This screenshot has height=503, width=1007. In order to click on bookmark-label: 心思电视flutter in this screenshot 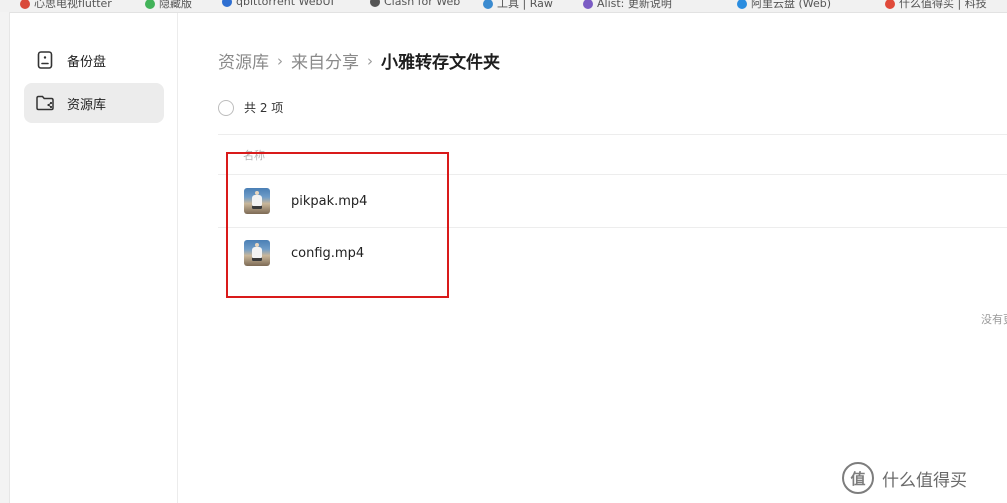, I will do `click(73, 5)`.